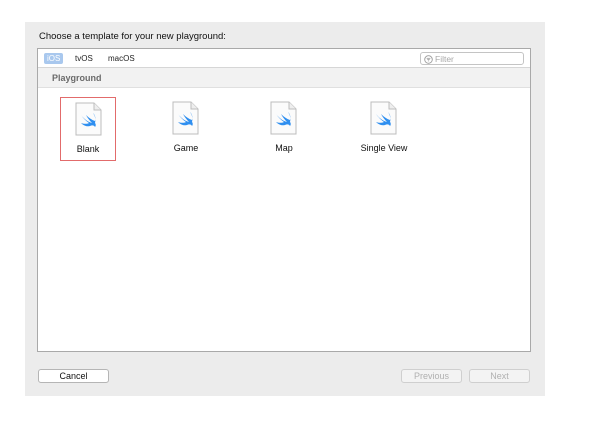  I want to click on tab-tvos: tvOS, so click(84, 58).